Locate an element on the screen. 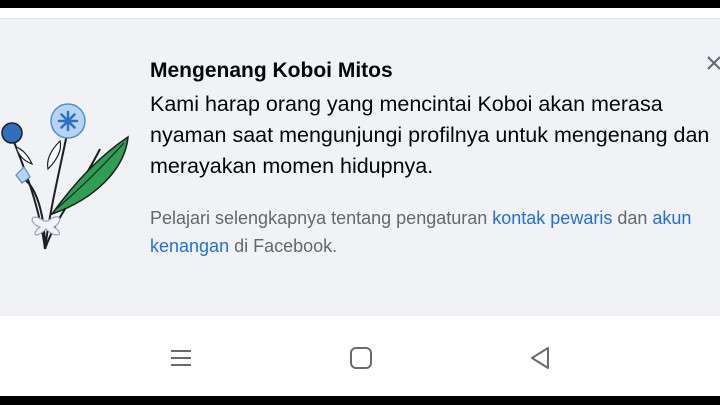 The width and height of the screenshot is (720, 405). legacy-contact-link: kontak pewaris is located at coordinates (552, 218).